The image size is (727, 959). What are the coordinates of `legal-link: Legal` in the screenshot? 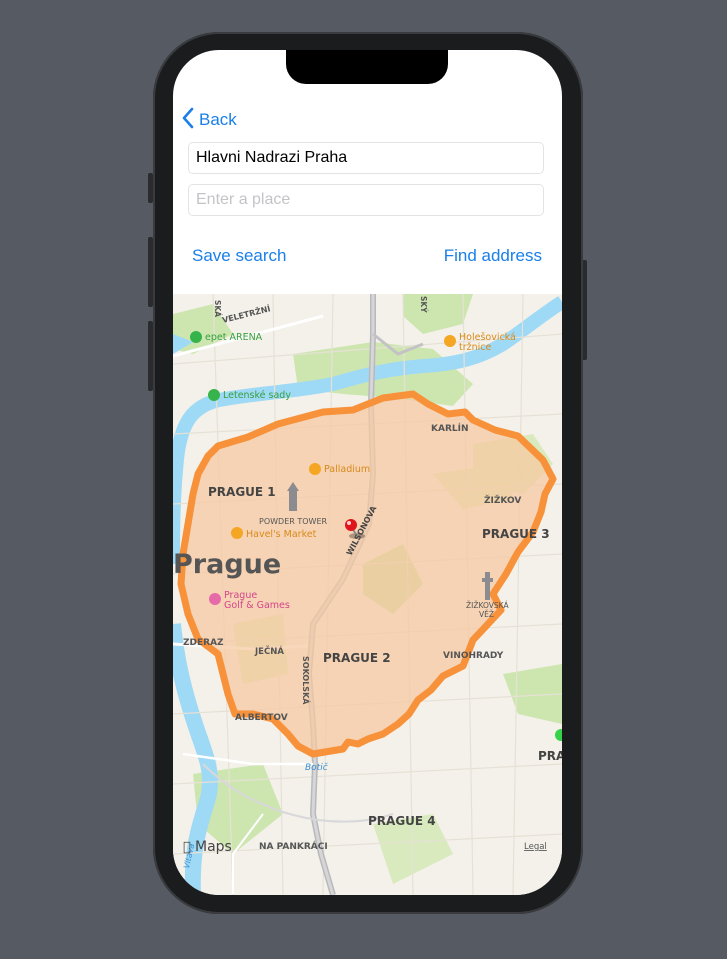 It's located at (535, 847).